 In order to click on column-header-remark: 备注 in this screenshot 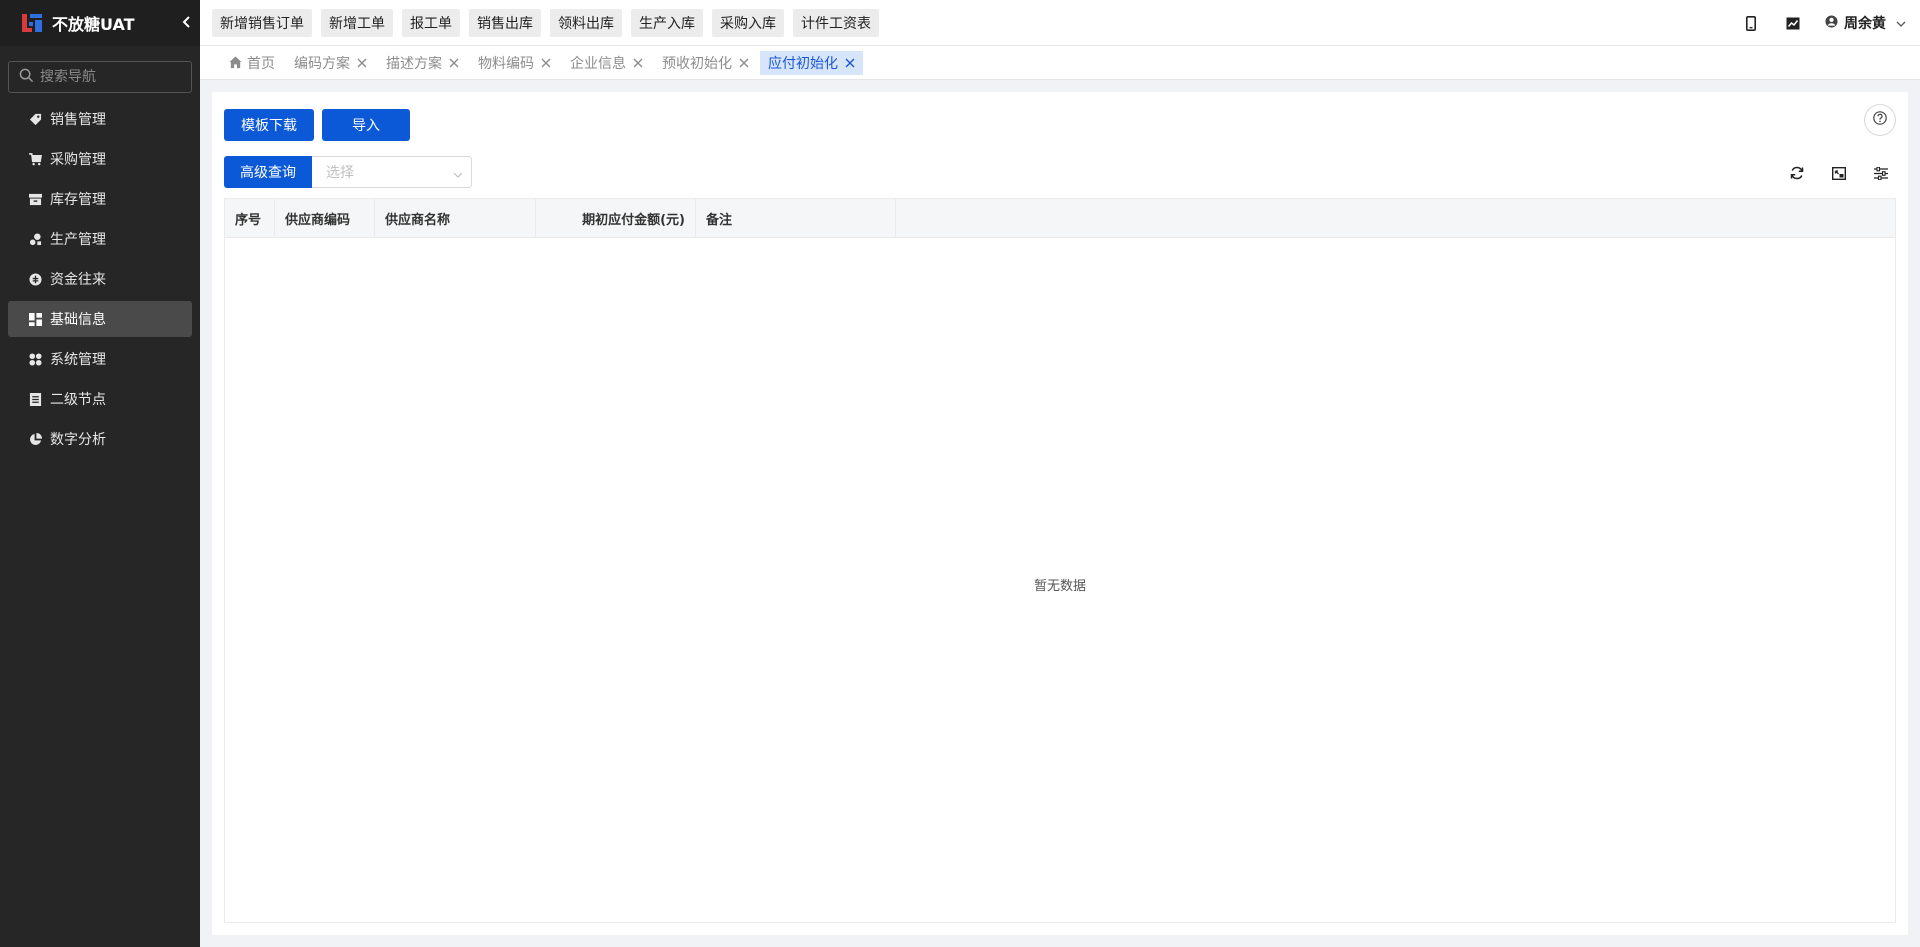, I will do `click(796, 218)`.